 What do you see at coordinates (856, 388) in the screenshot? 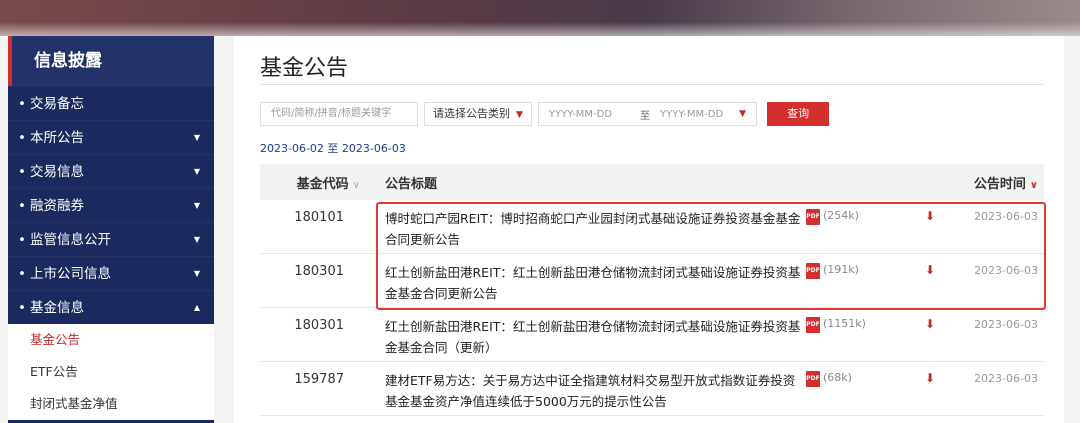
I see `pdf-link: PDF (68k)` at bounding box center [856, 388].